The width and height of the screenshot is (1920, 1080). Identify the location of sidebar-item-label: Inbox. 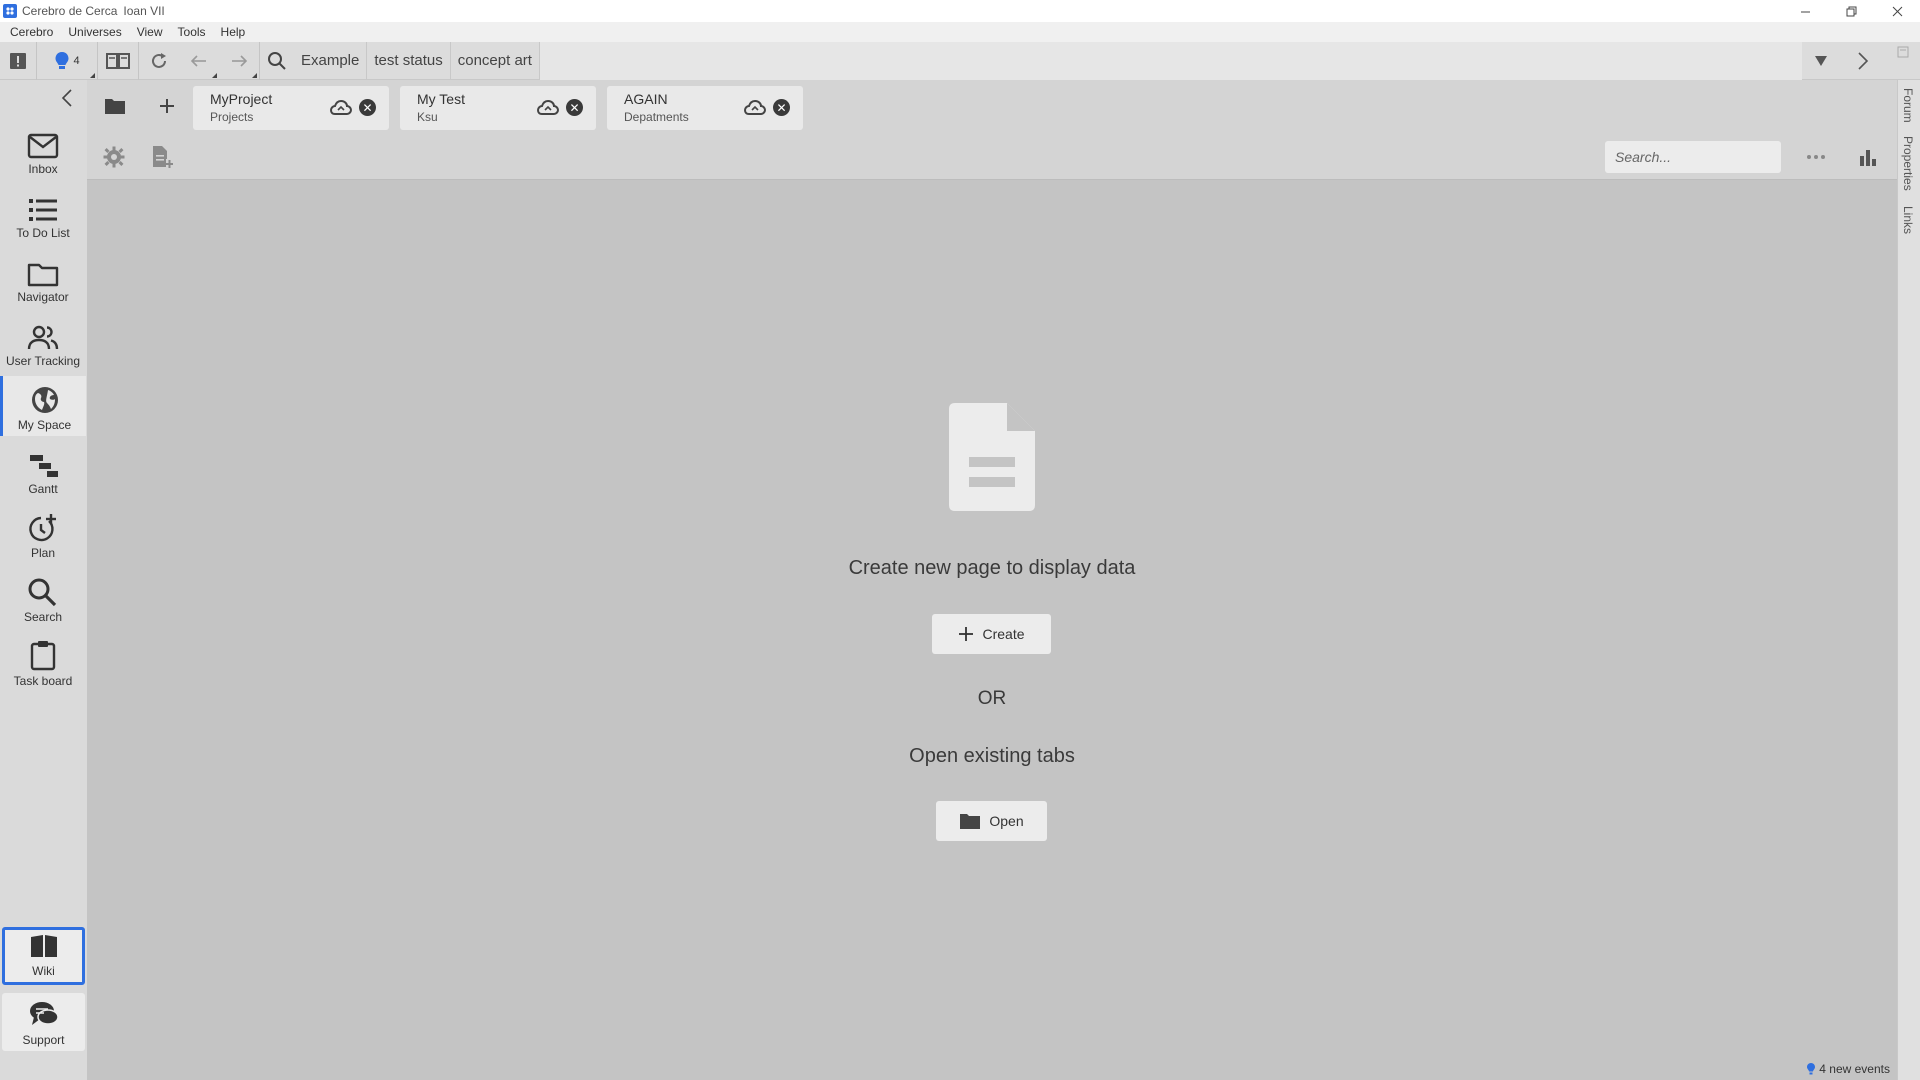
(43, 169).